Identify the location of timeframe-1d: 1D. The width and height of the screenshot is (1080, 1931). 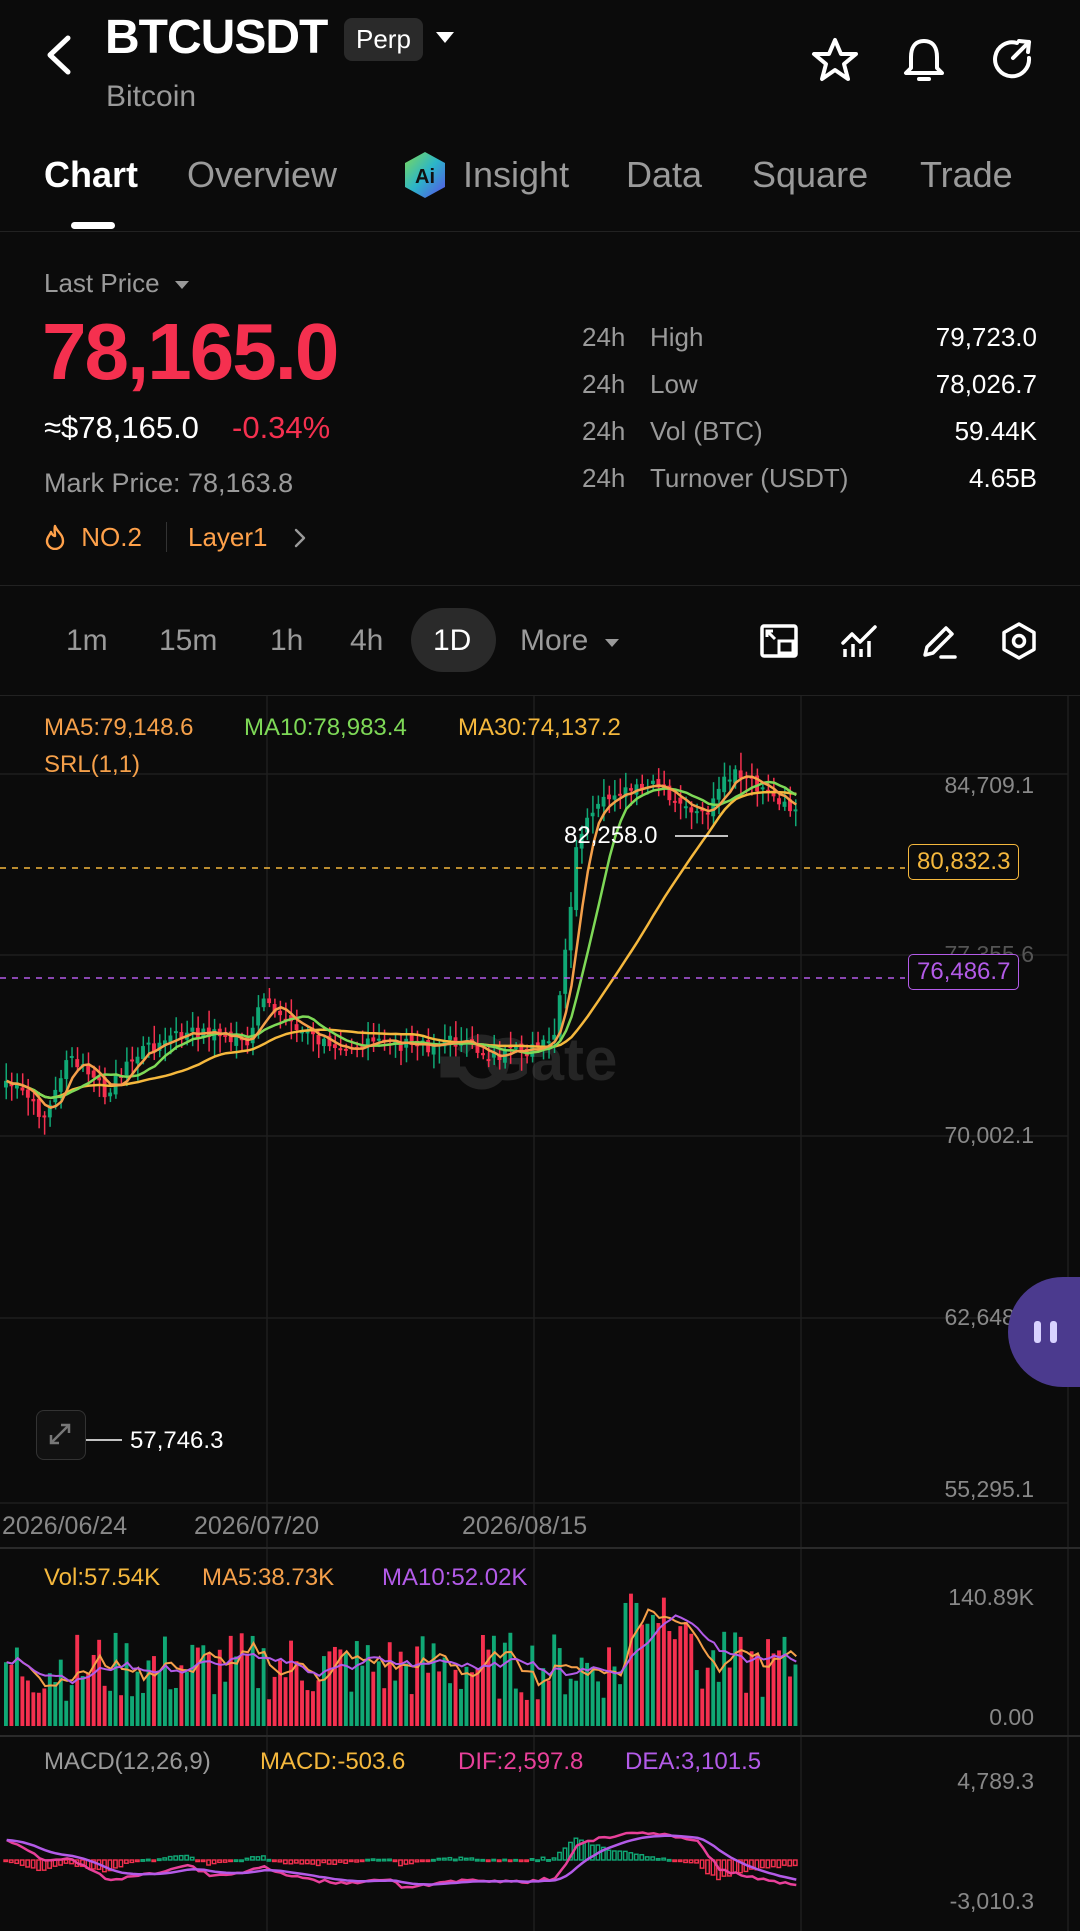
(452, 641).